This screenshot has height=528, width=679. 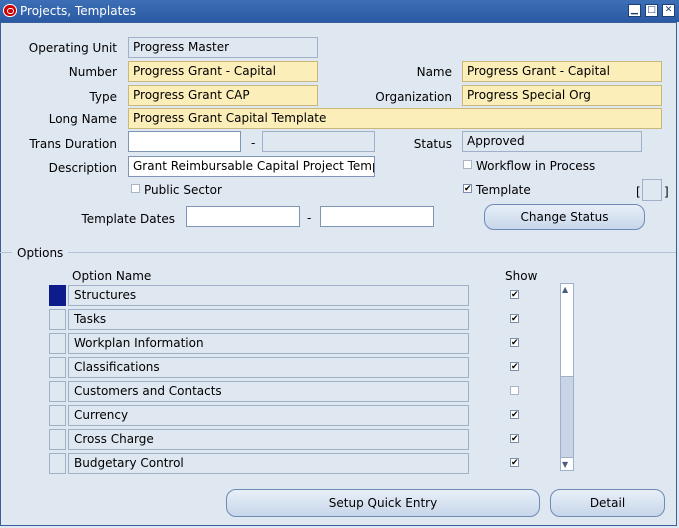 What do you see at coordinates (73, 144) in the screenshot?
I see `trans-duration-label: Trans Duration` at bounding box center [73, 144].